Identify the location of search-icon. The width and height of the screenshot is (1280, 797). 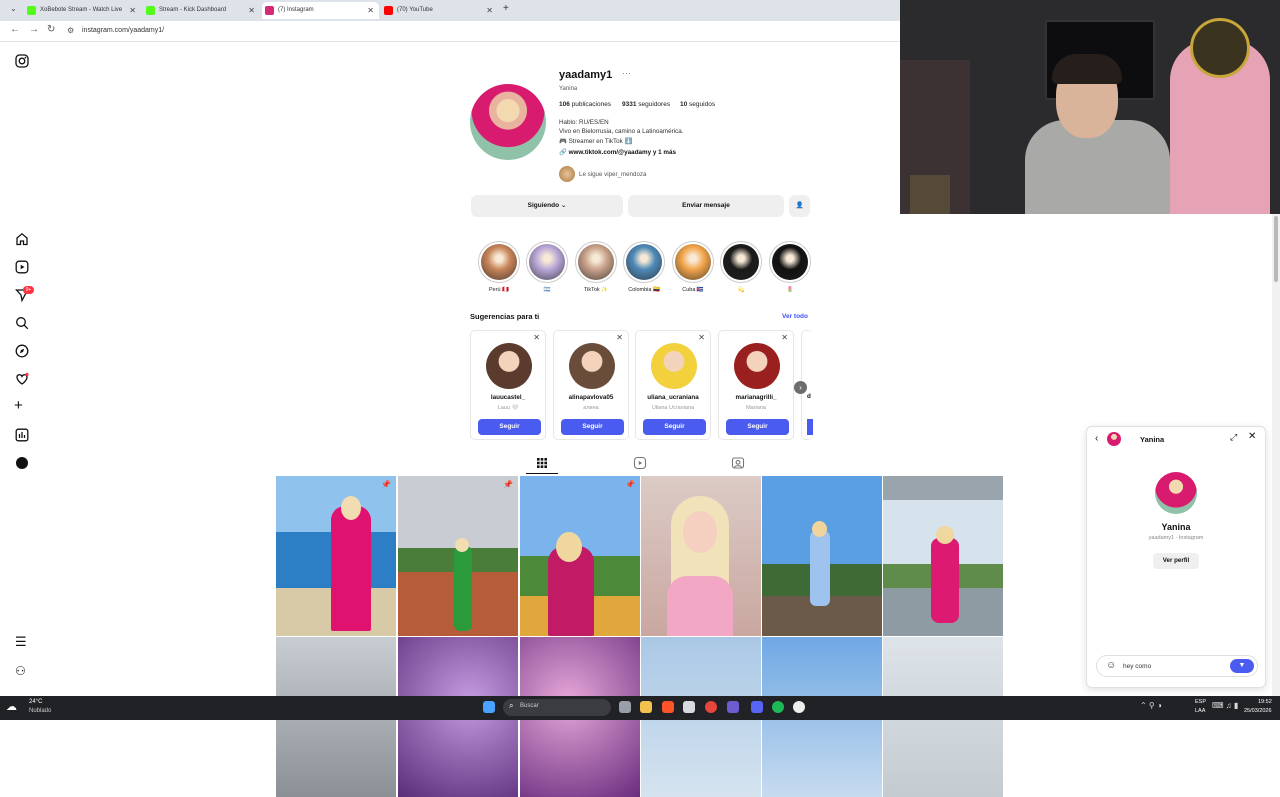
(22, 323).